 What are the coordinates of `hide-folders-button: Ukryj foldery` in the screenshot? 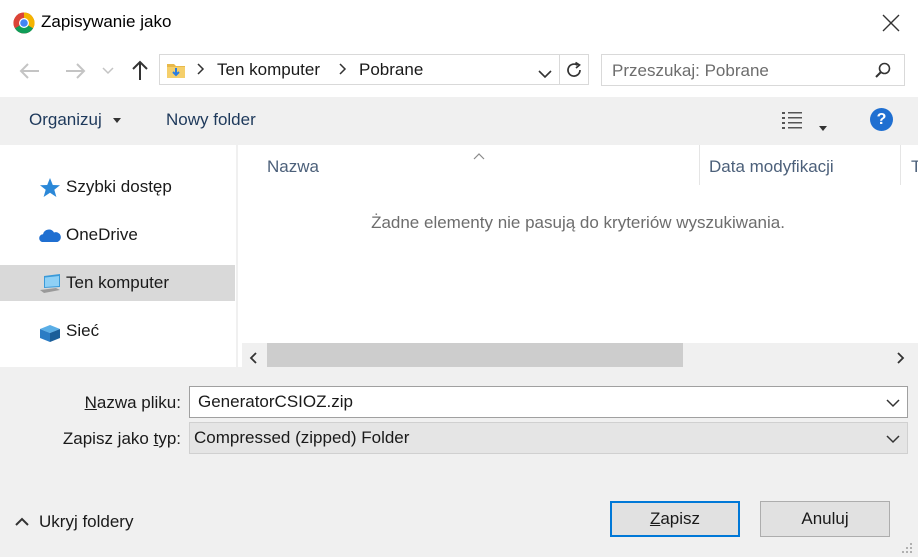 It's located at (73, 522).